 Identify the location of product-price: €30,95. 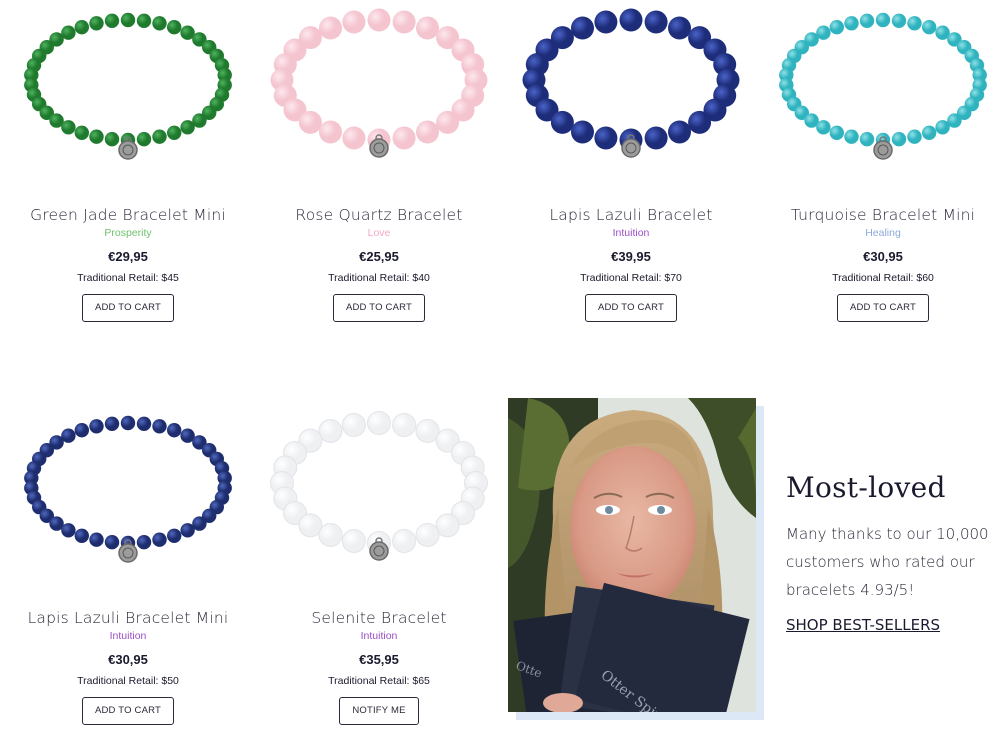
(128, 659).